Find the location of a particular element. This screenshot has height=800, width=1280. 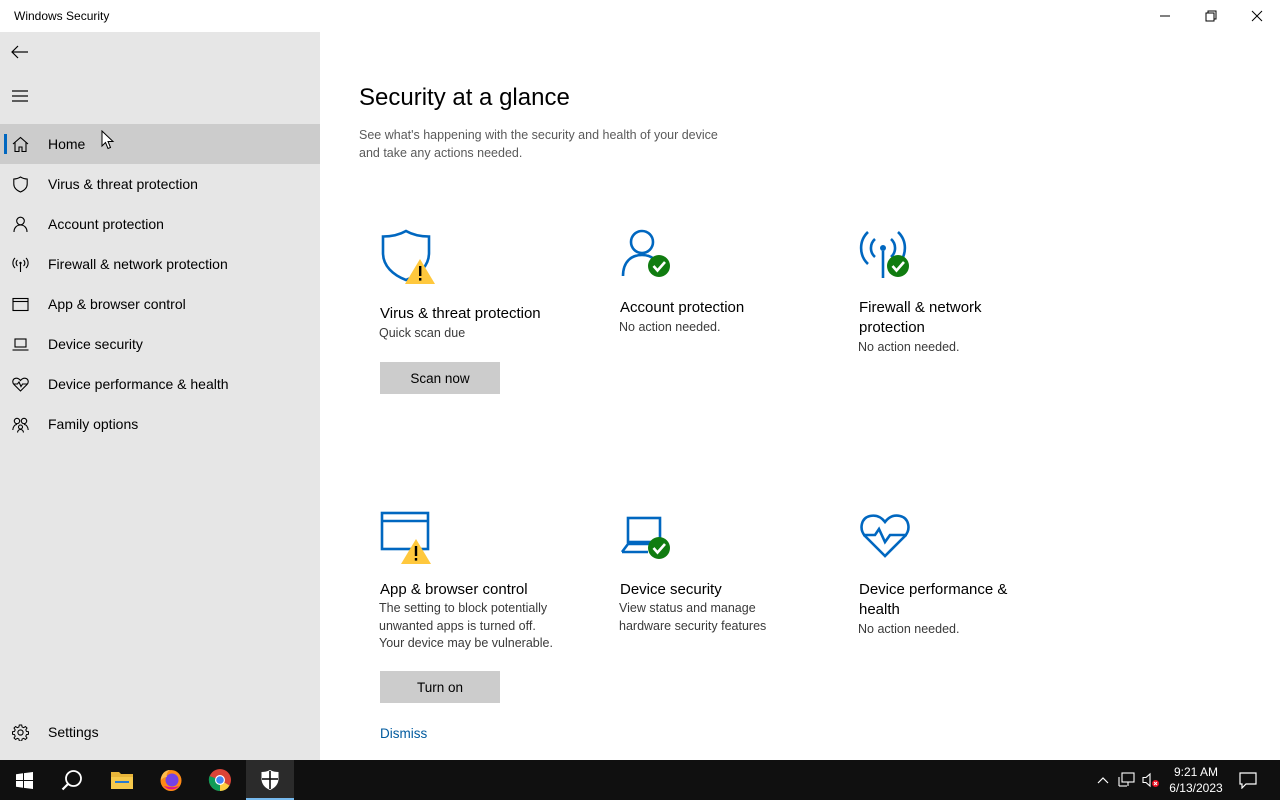

heart-pulse-icon is located at coordinates (885, 536).